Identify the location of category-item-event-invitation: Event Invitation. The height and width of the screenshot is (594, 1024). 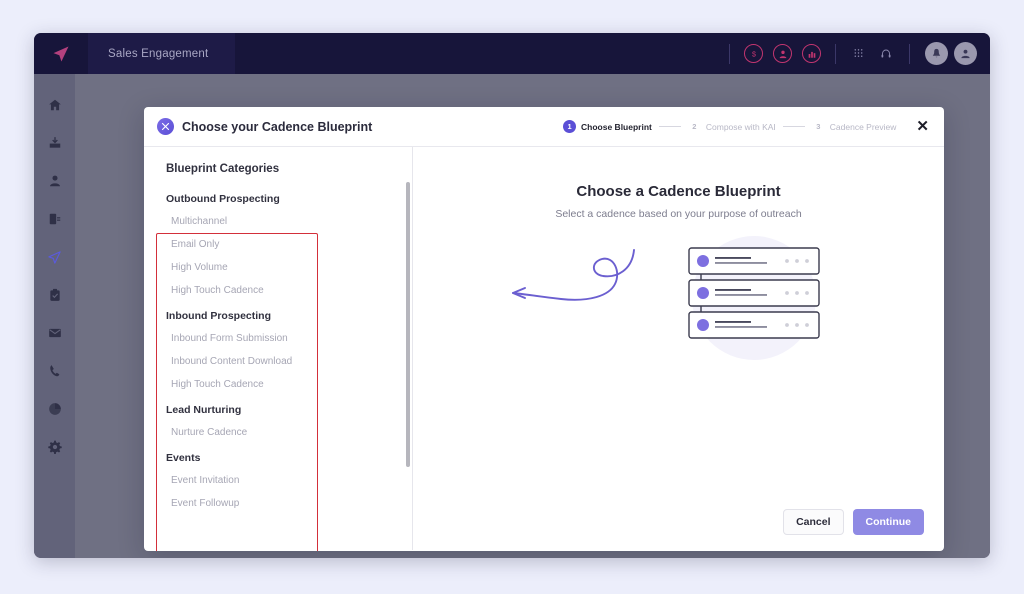
(282, 480).